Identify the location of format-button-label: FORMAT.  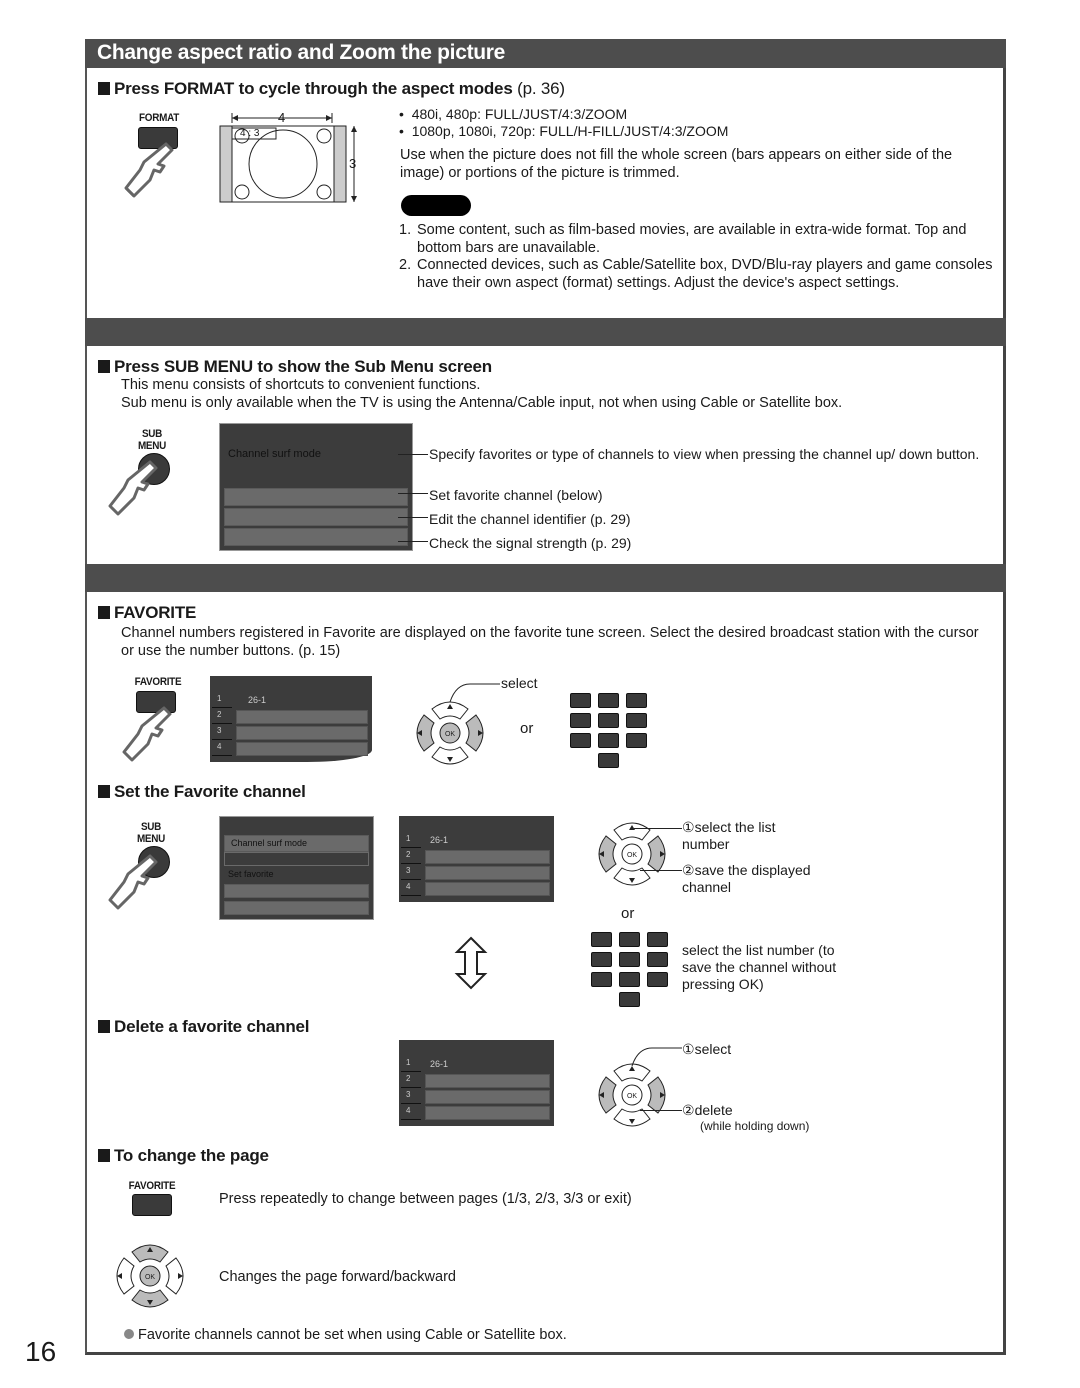
(159, 118).